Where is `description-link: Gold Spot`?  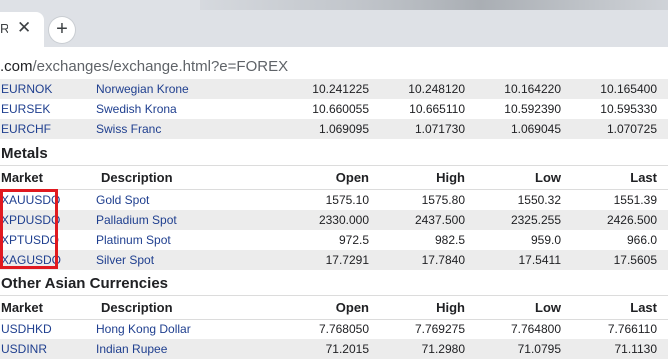
description-link: Gold Spot is located at coordinates (122, 200).